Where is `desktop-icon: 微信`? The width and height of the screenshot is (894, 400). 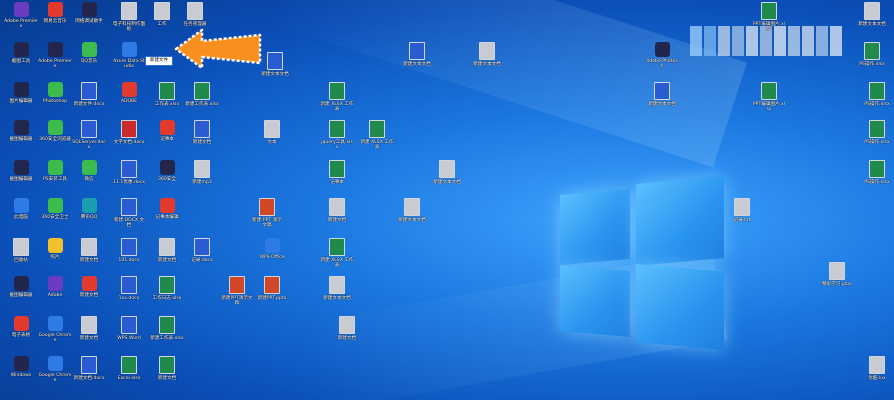 desktop-icon: 微信 is located at coordinates (89, 171).